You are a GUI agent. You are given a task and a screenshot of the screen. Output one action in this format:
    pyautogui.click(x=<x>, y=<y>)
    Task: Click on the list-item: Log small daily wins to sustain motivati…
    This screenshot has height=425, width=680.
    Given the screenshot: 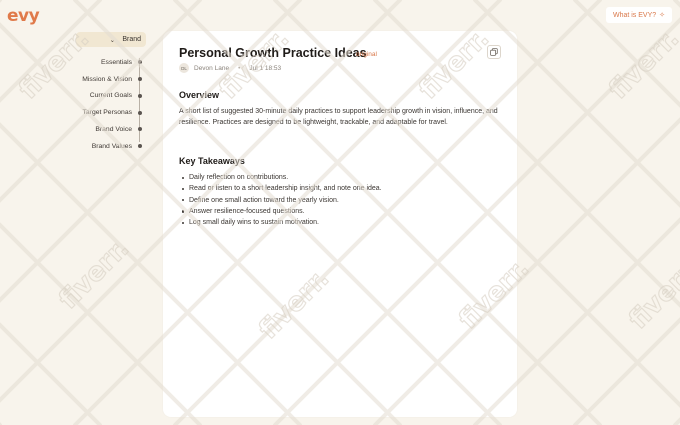 What is the action you would take?
    pyautogui.click(x=341, y=222)
    